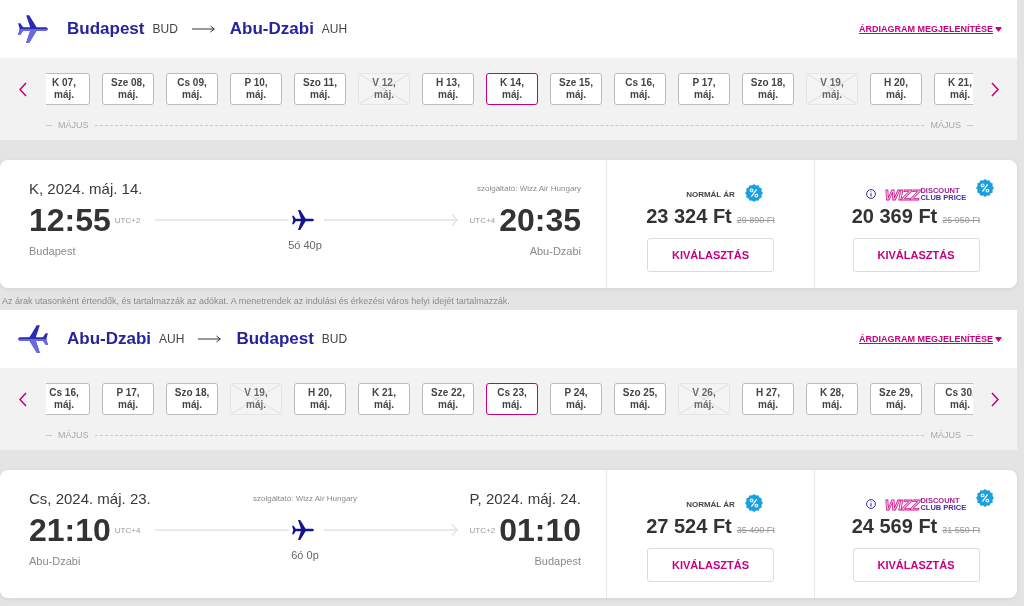 Image resolution: width=1024 pixels, height=606 pixels. Describe the element at coordinates (961, 220) in the screenshot. I see `old-price: 25 950 Ft` at that location.